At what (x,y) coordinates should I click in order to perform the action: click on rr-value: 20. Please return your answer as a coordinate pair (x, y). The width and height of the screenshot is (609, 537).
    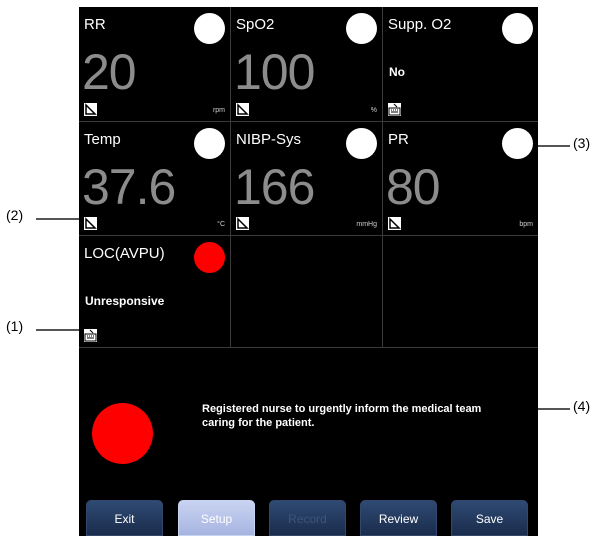
    Looking at the image, I should click on (109, 72).